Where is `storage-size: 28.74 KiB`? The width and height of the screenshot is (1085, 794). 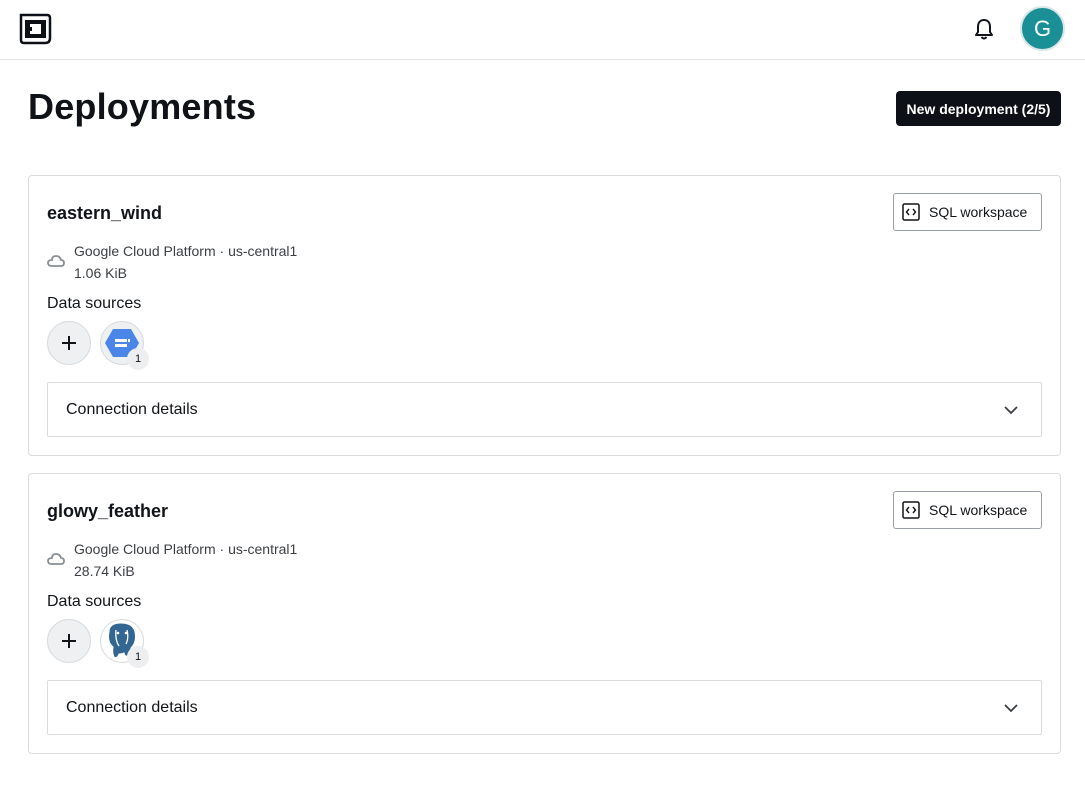
storage-size: 28.74 KiB is located at coordinates (104, 571).